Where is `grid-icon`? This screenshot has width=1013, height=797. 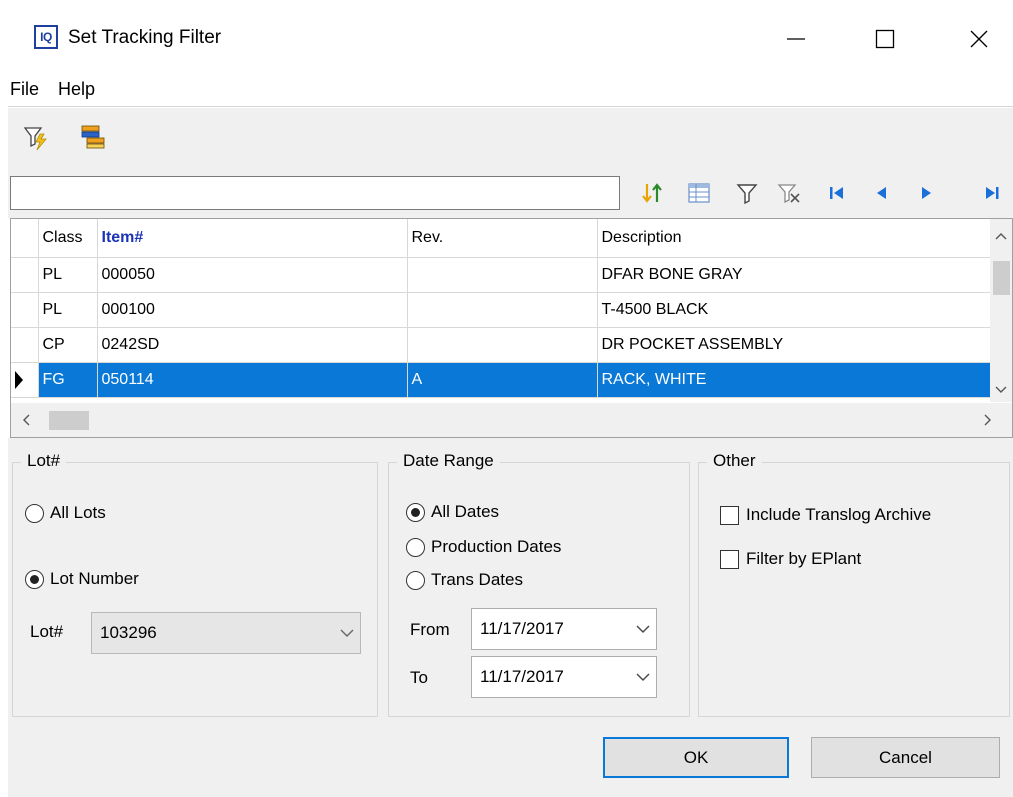 grid-icon is located at coordinates (699, 193).